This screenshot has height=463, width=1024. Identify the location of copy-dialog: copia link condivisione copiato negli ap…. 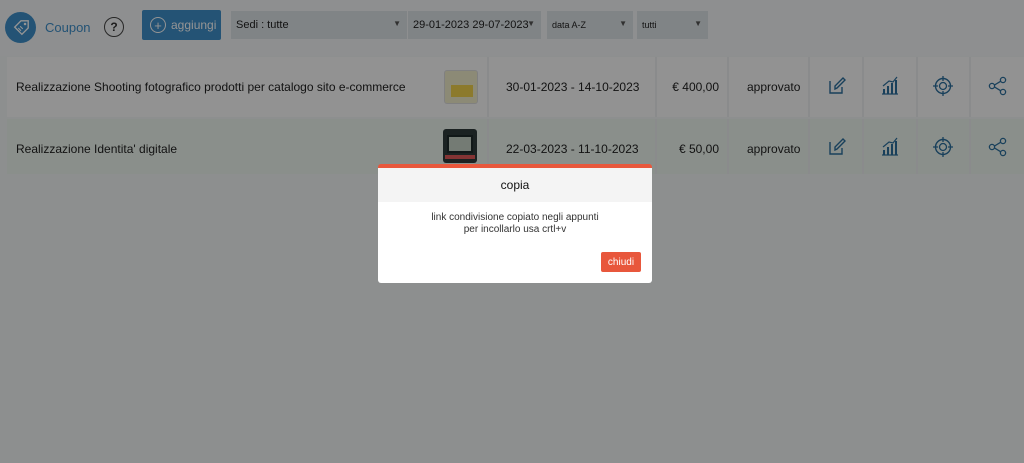
(515, 223).